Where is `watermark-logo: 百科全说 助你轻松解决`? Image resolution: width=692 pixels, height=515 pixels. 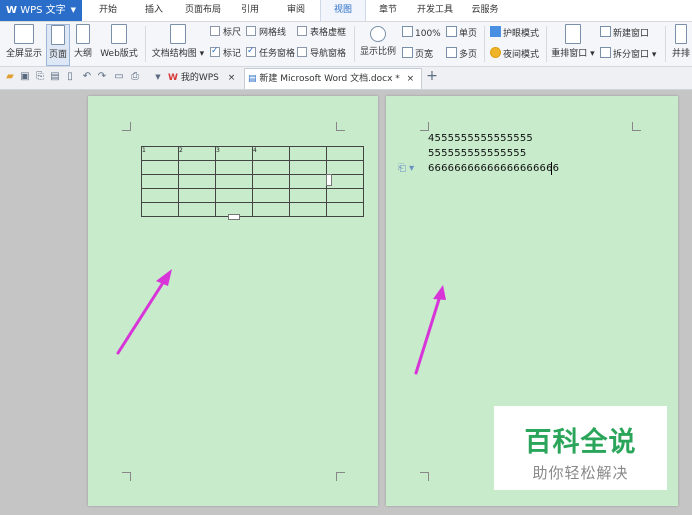 watermark-logo: 百科全说 助你轻松解决 is located at coordinates (580, 448).